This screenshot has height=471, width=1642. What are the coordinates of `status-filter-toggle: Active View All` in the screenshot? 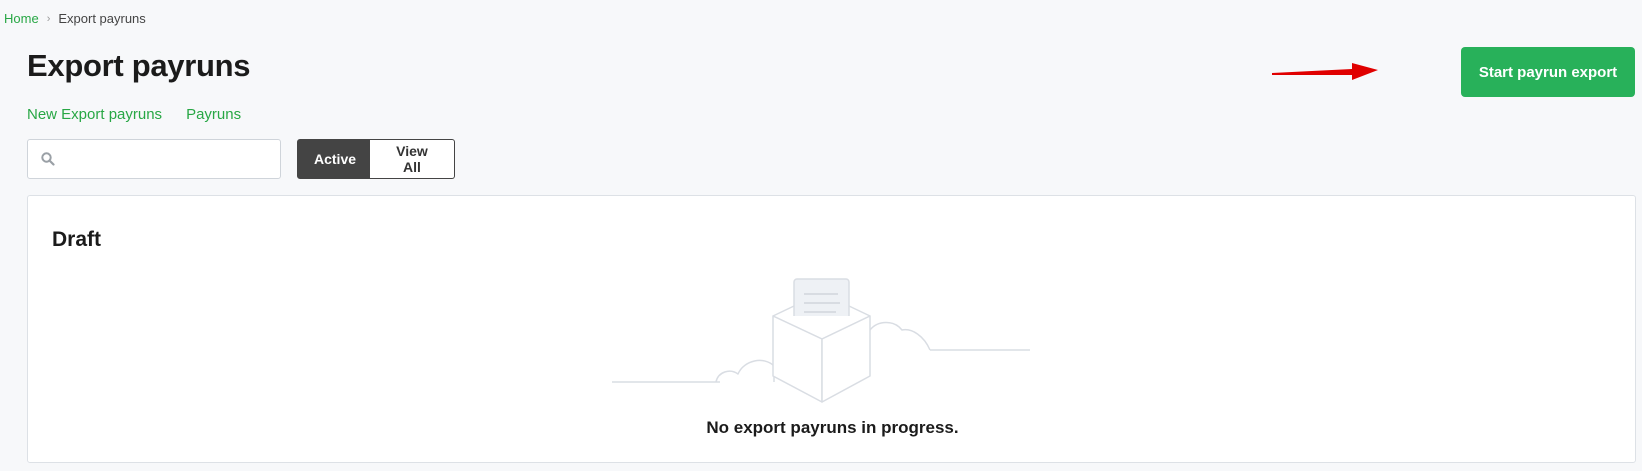 It's located at (376, 159).